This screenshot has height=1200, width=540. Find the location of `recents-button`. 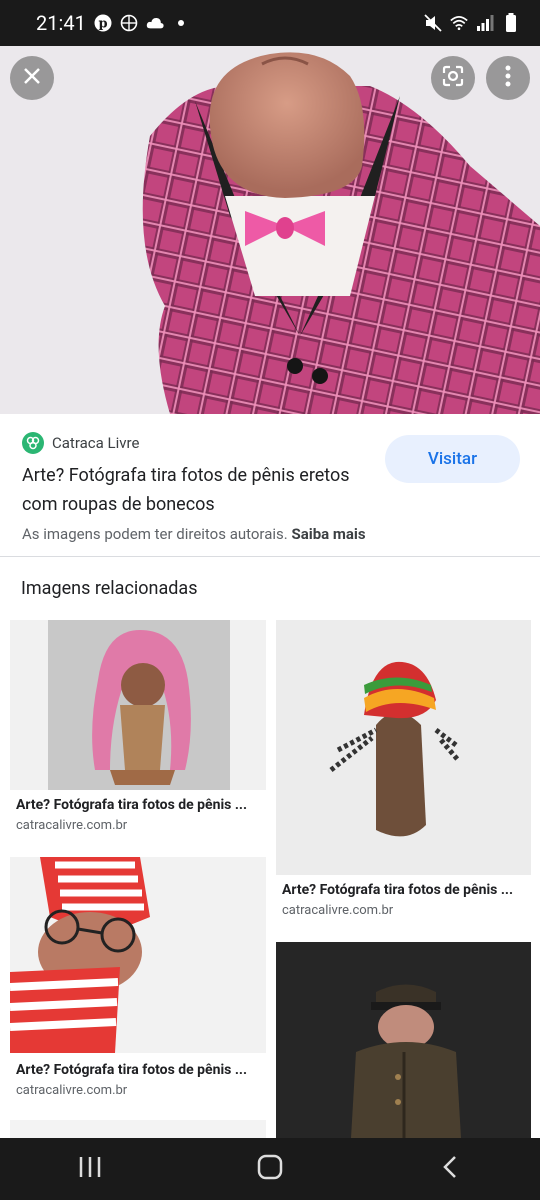

recents-button is located at coordinates (90, 1169).